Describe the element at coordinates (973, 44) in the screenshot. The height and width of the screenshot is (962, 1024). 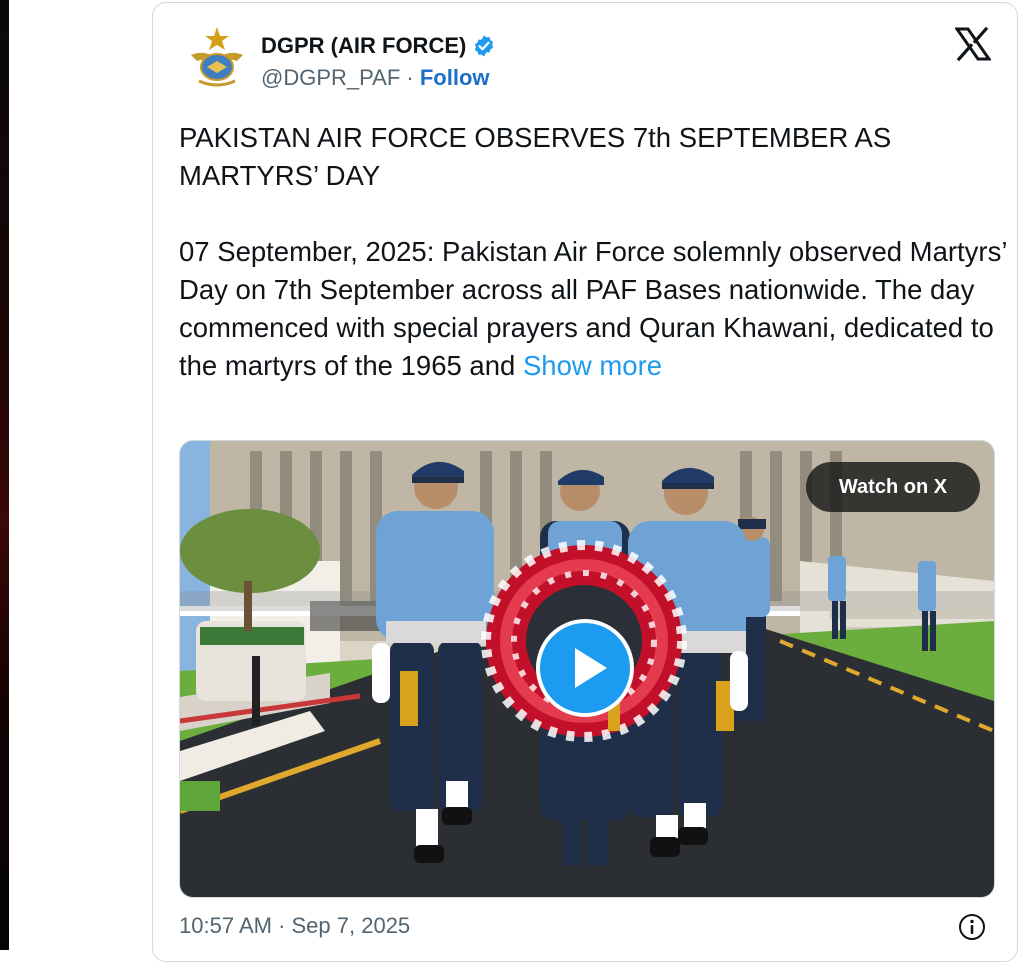
I see `x-logo-icon` at that location.